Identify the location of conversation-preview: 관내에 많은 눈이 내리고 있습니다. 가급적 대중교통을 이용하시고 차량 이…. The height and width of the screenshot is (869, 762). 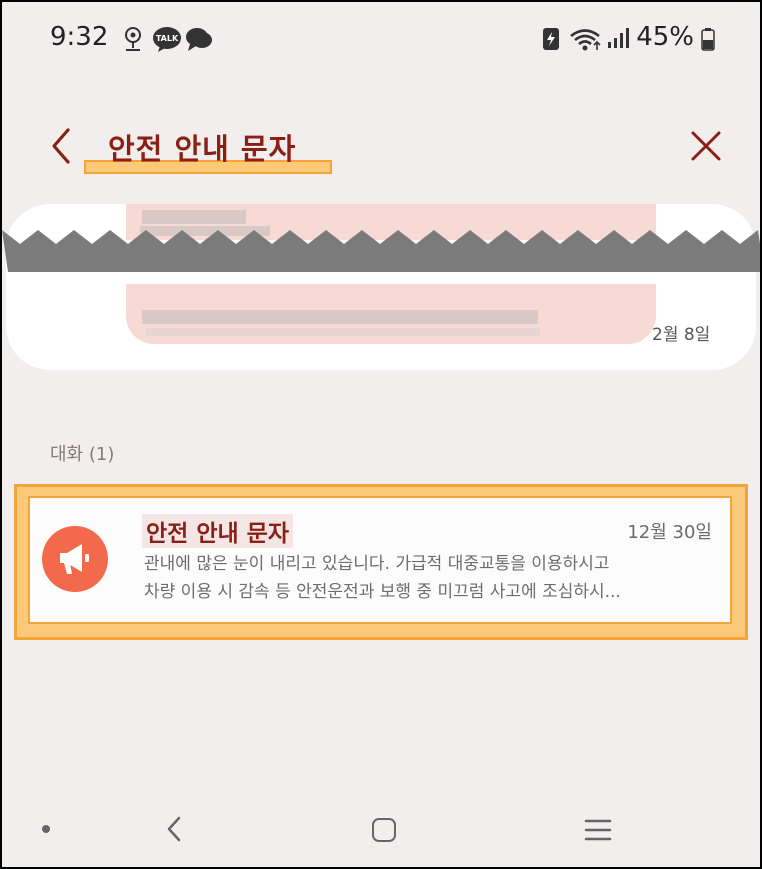
(430, 578).